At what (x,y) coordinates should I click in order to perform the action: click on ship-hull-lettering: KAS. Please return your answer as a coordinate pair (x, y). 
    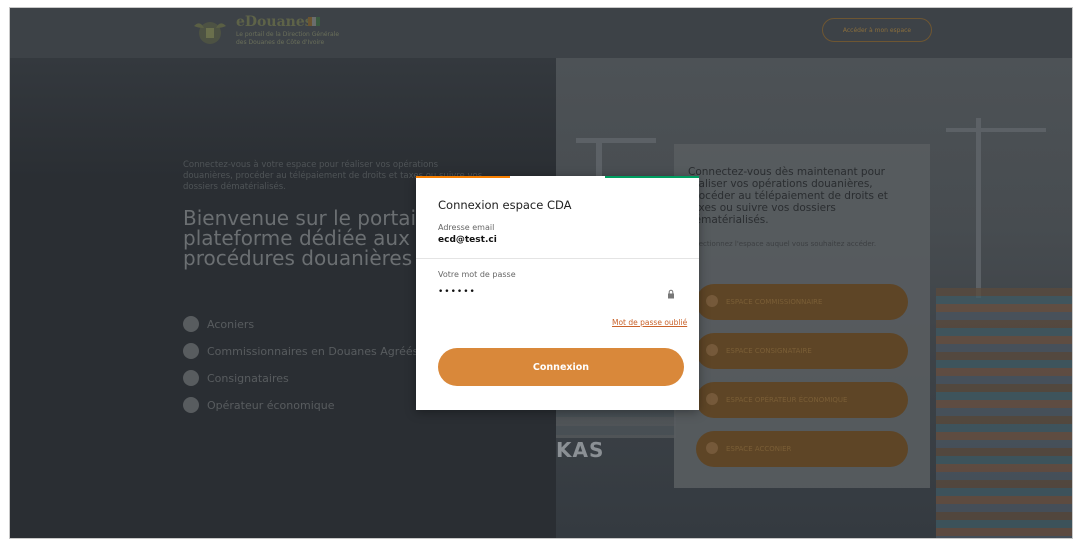
    Looking at the image, I should click on (580, 450).